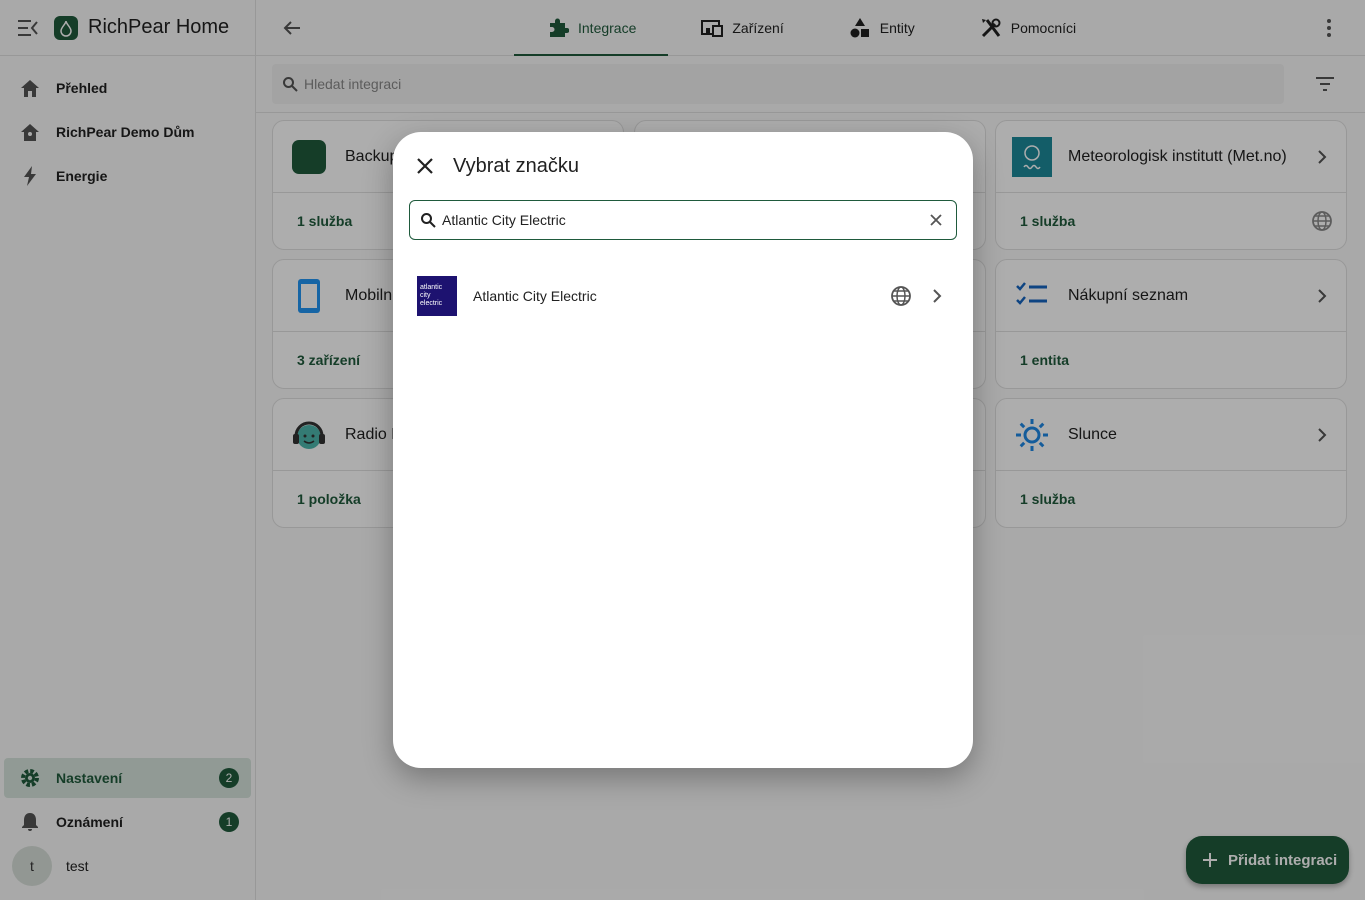  Describe the element at coordinates (535, 296) in the screenshot. I see `brand-result-label: Atlantic City Electric` at that location.